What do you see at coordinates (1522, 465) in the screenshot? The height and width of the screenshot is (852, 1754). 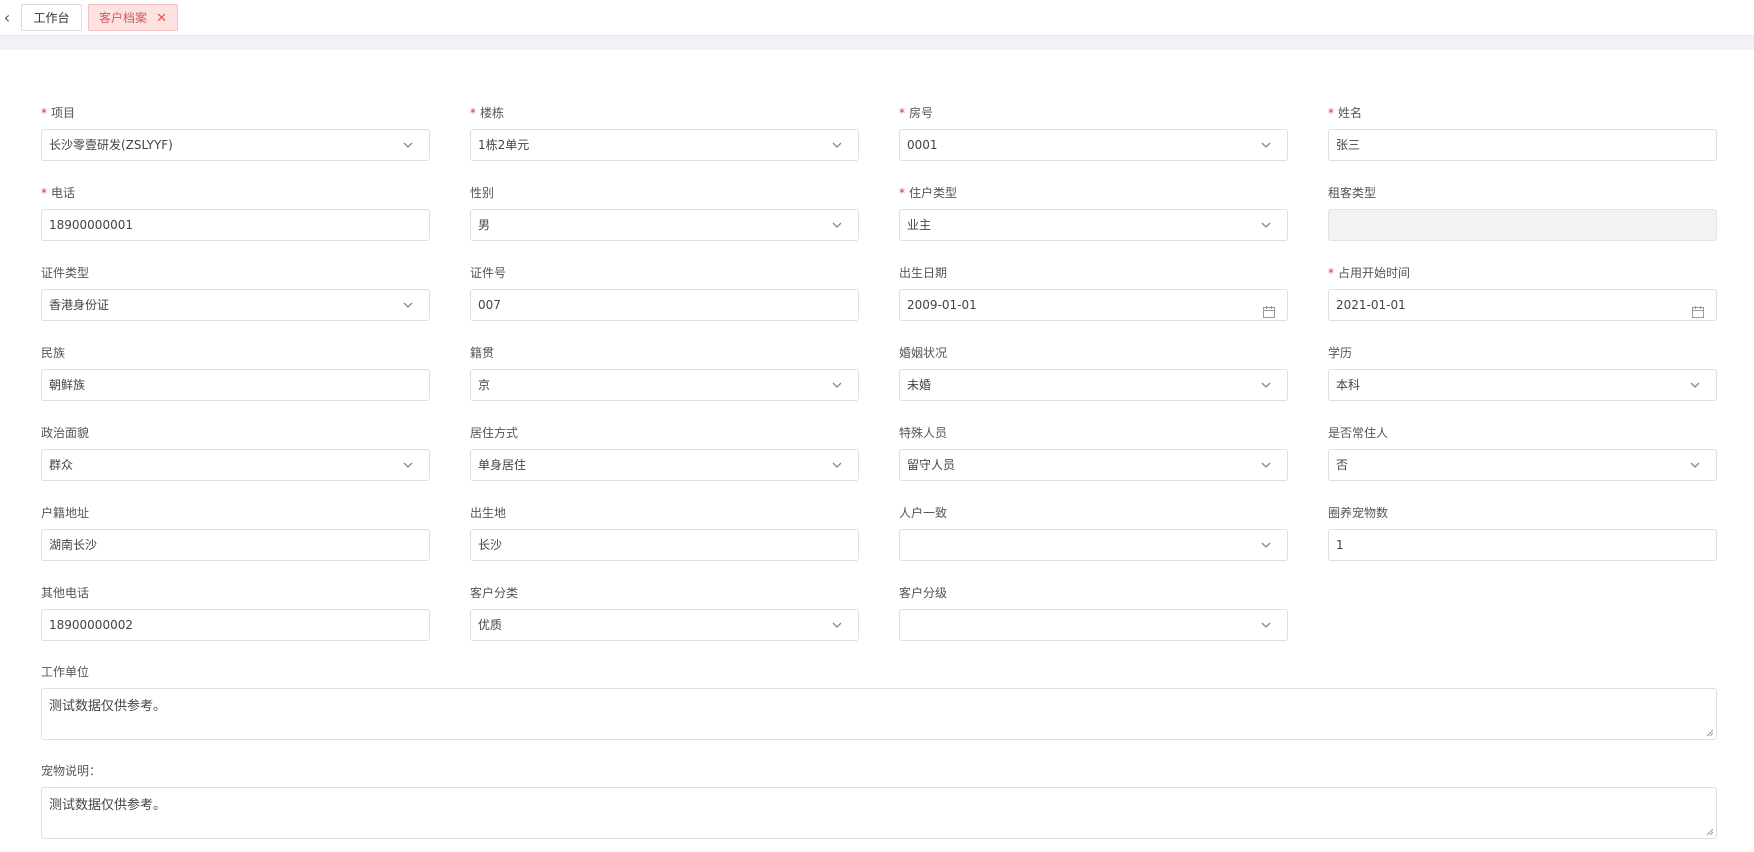 I see `select-field: 否` at bounding box center [1522, 465].